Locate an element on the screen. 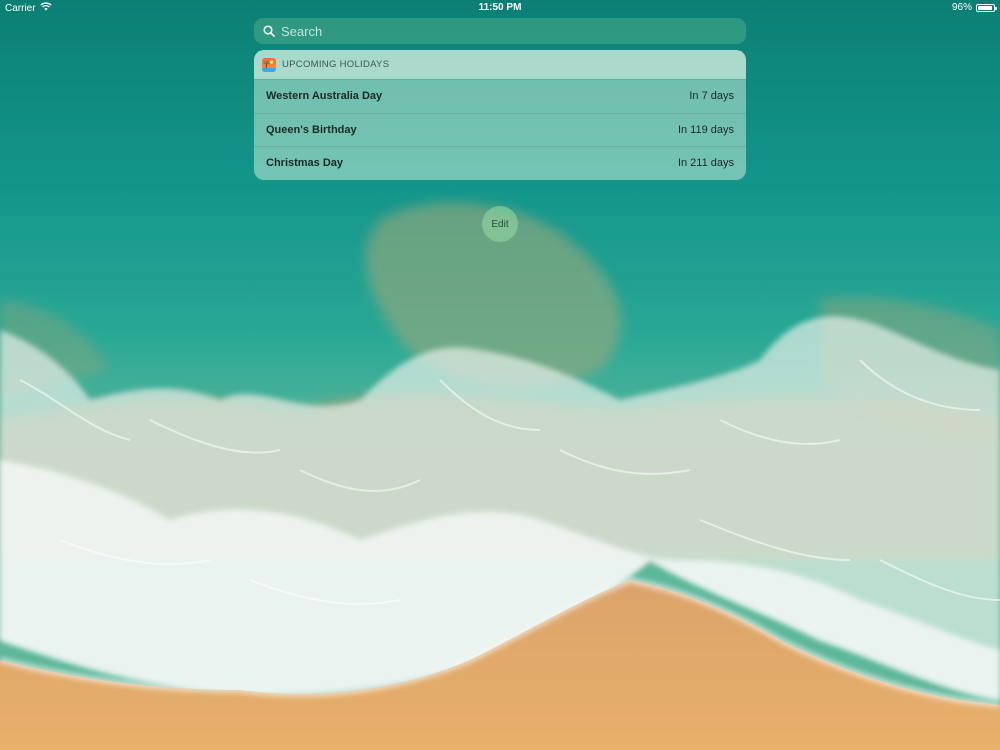 The image size is (1000, 750). holiday-row: Queen's Birthday In 119 days is located at coordinates (500, 129).